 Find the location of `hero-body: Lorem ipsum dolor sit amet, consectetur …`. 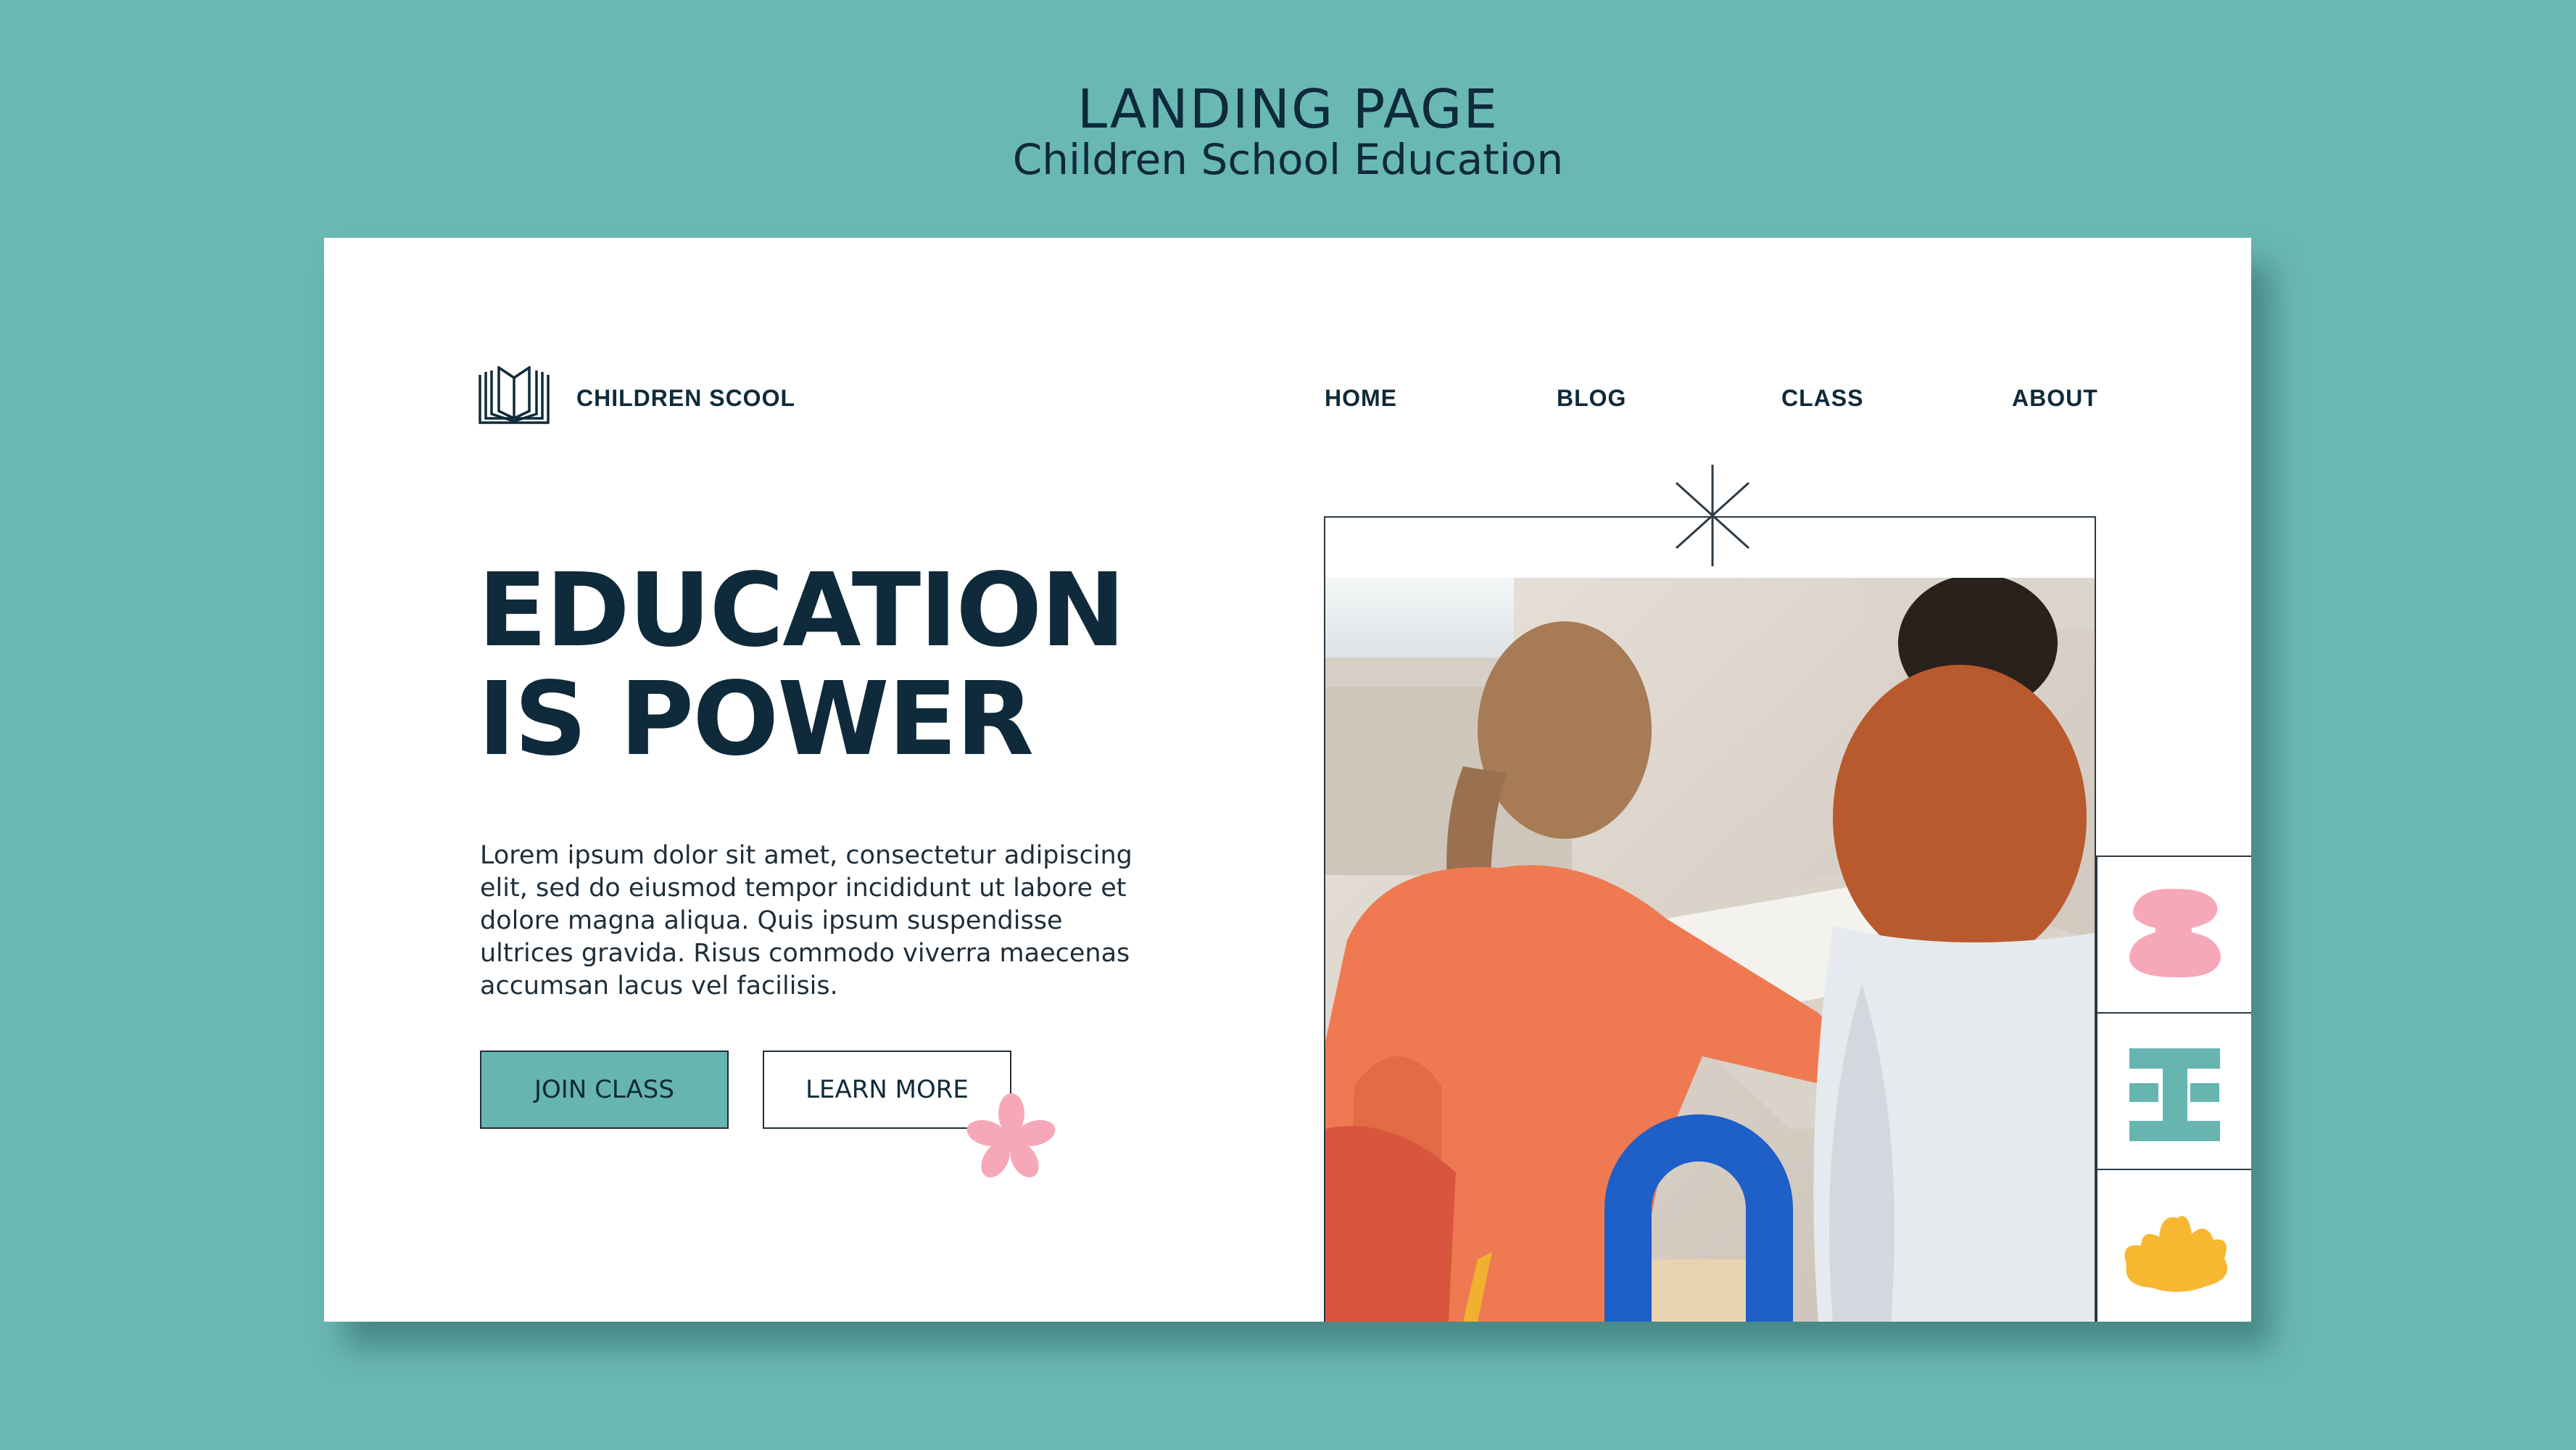

hero-body: Lorem ipsum dolor sit amet, consectetur … is located at coordinates (806, 921).